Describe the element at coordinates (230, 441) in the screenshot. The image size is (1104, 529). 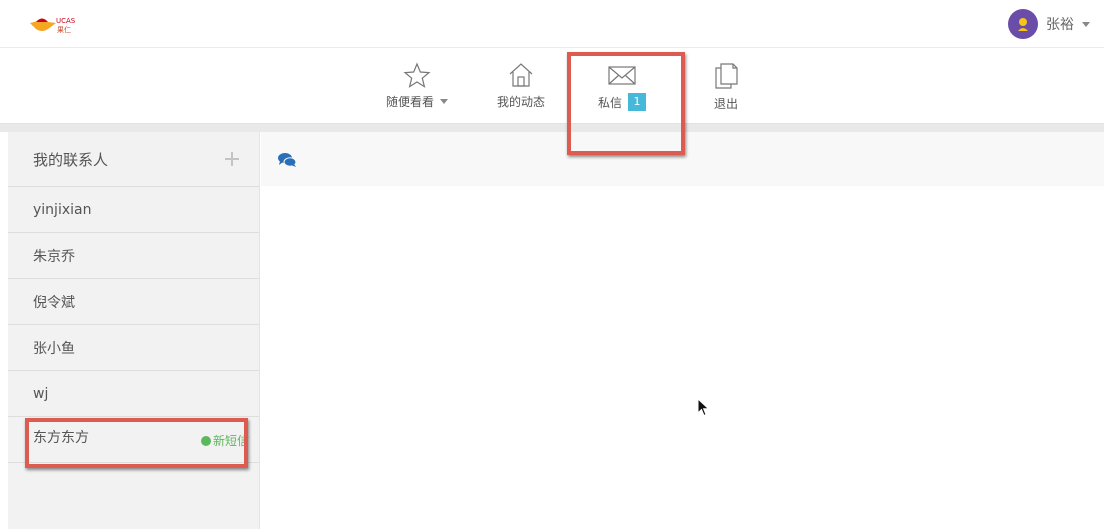
I see `new-message-label: 新短信` at that location.